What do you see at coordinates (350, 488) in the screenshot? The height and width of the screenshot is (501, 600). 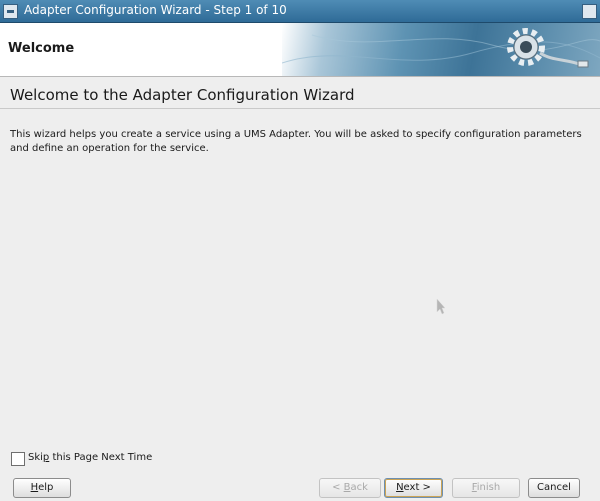 I see `back-button: < Back` at bounding box center [350, 488].